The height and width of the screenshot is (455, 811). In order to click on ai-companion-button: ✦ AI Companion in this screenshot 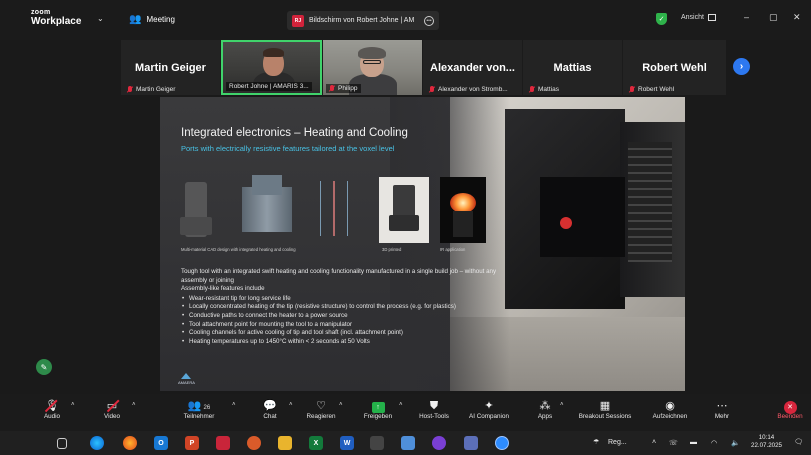, I will do `click(489, 409)`.